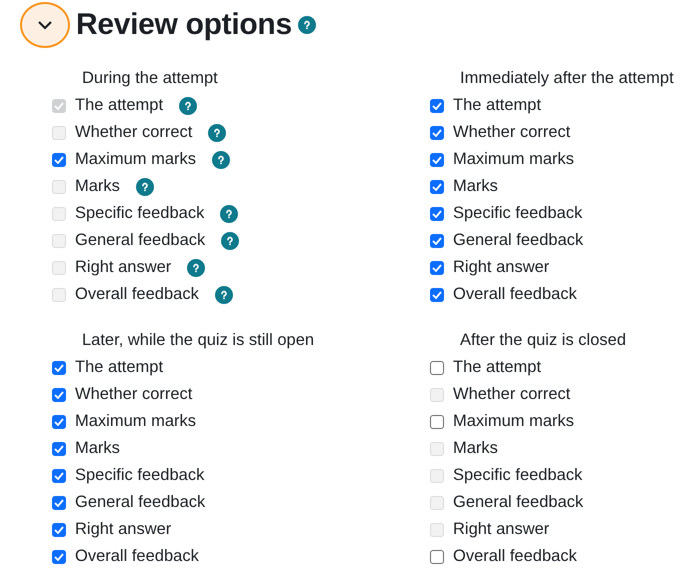  I want to click on group-heading: Later, while the quiz is still open, so click(198, 340).